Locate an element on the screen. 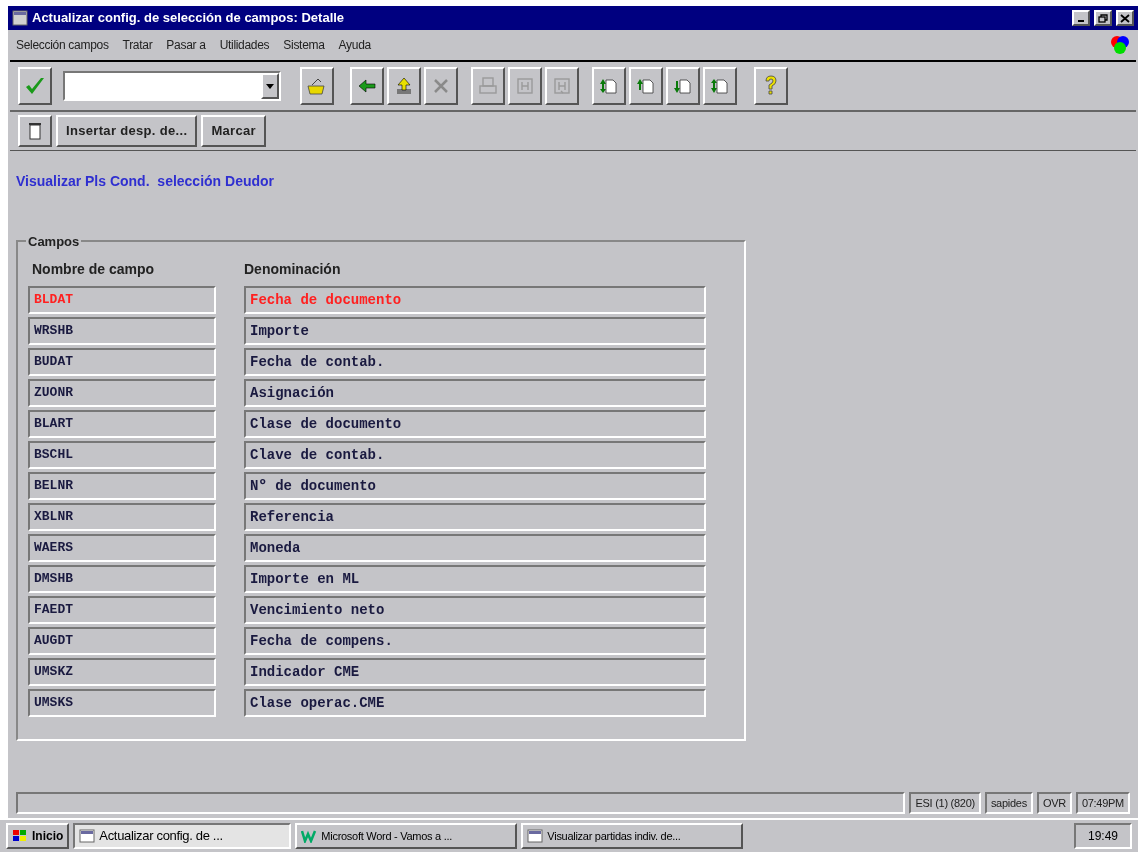 The width and height of the screenshot is (1138, 852). question-mark-icon is located at coordinates (771, 86).